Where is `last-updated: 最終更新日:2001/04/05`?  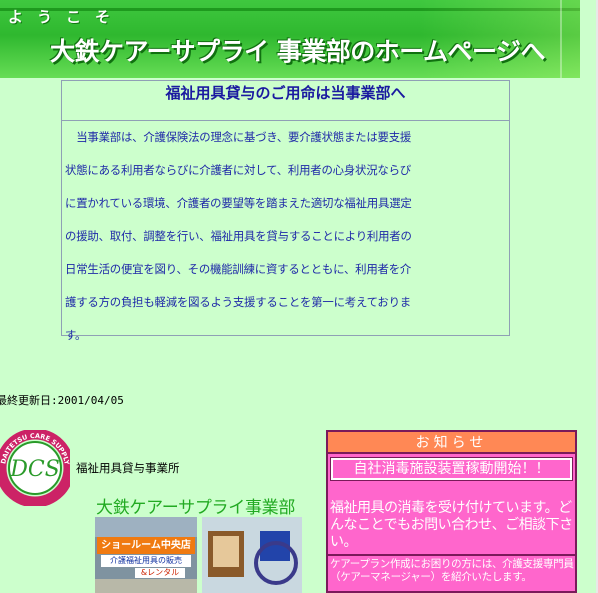
last-updated: 最終更新日:2001/04/05 is located at coordinates (62, 400).